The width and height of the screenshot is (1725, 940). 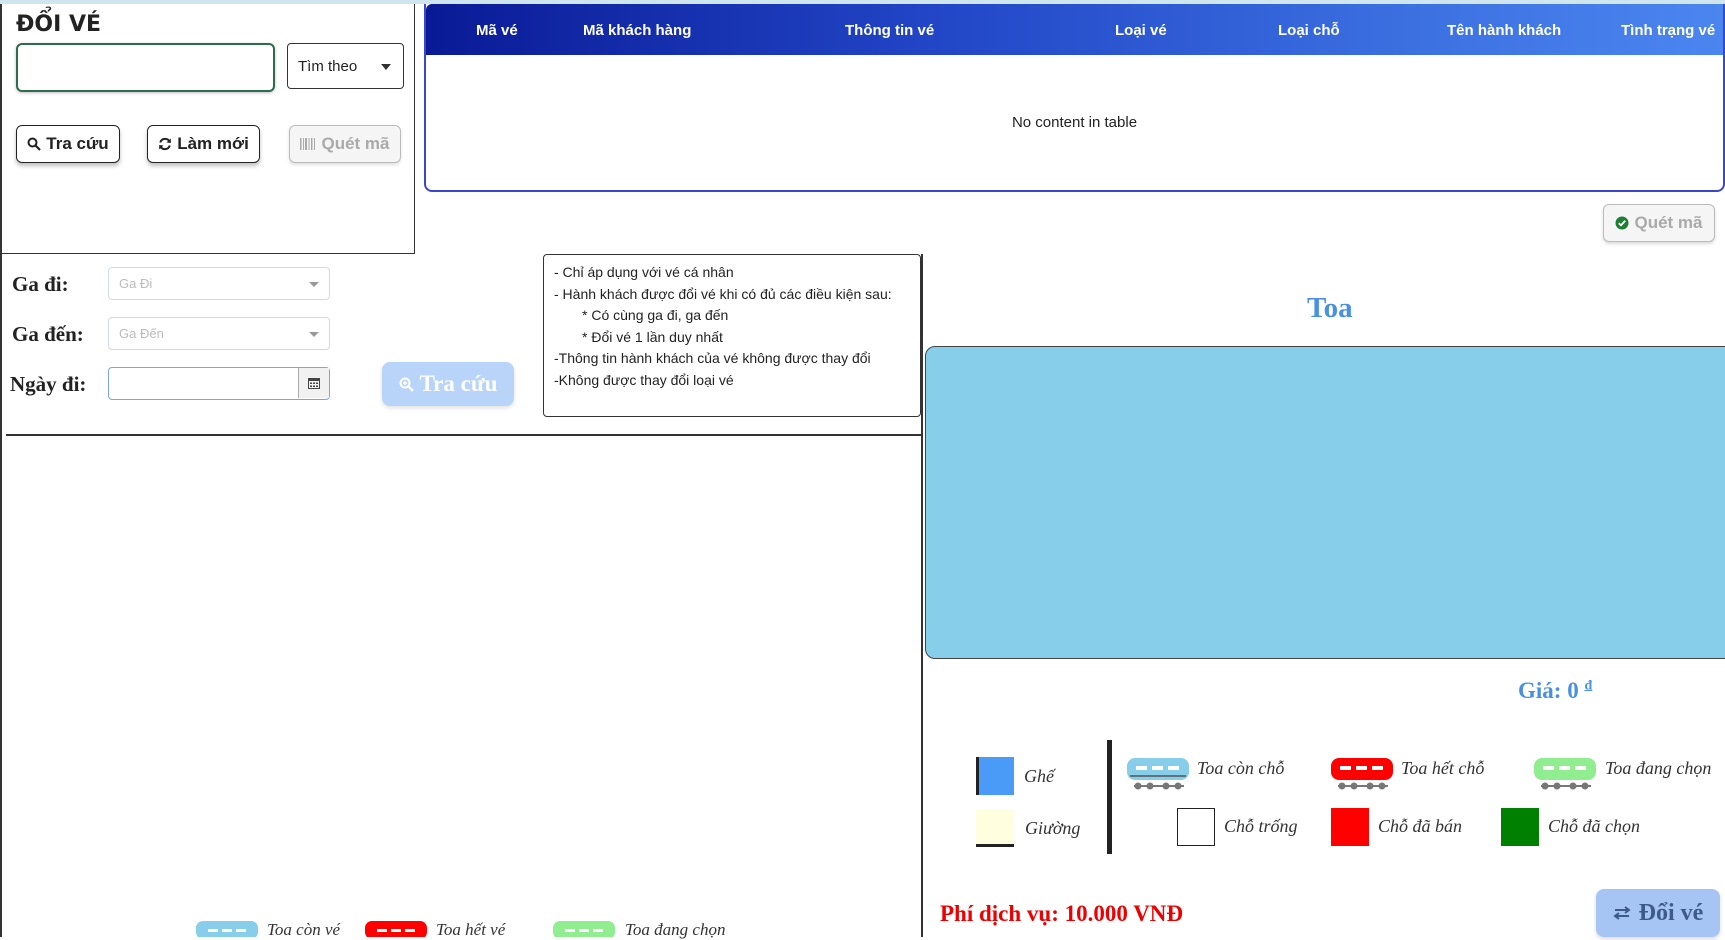 I want to click on change-ticket-label: Đổi vé, so click(x=1671, y=912).